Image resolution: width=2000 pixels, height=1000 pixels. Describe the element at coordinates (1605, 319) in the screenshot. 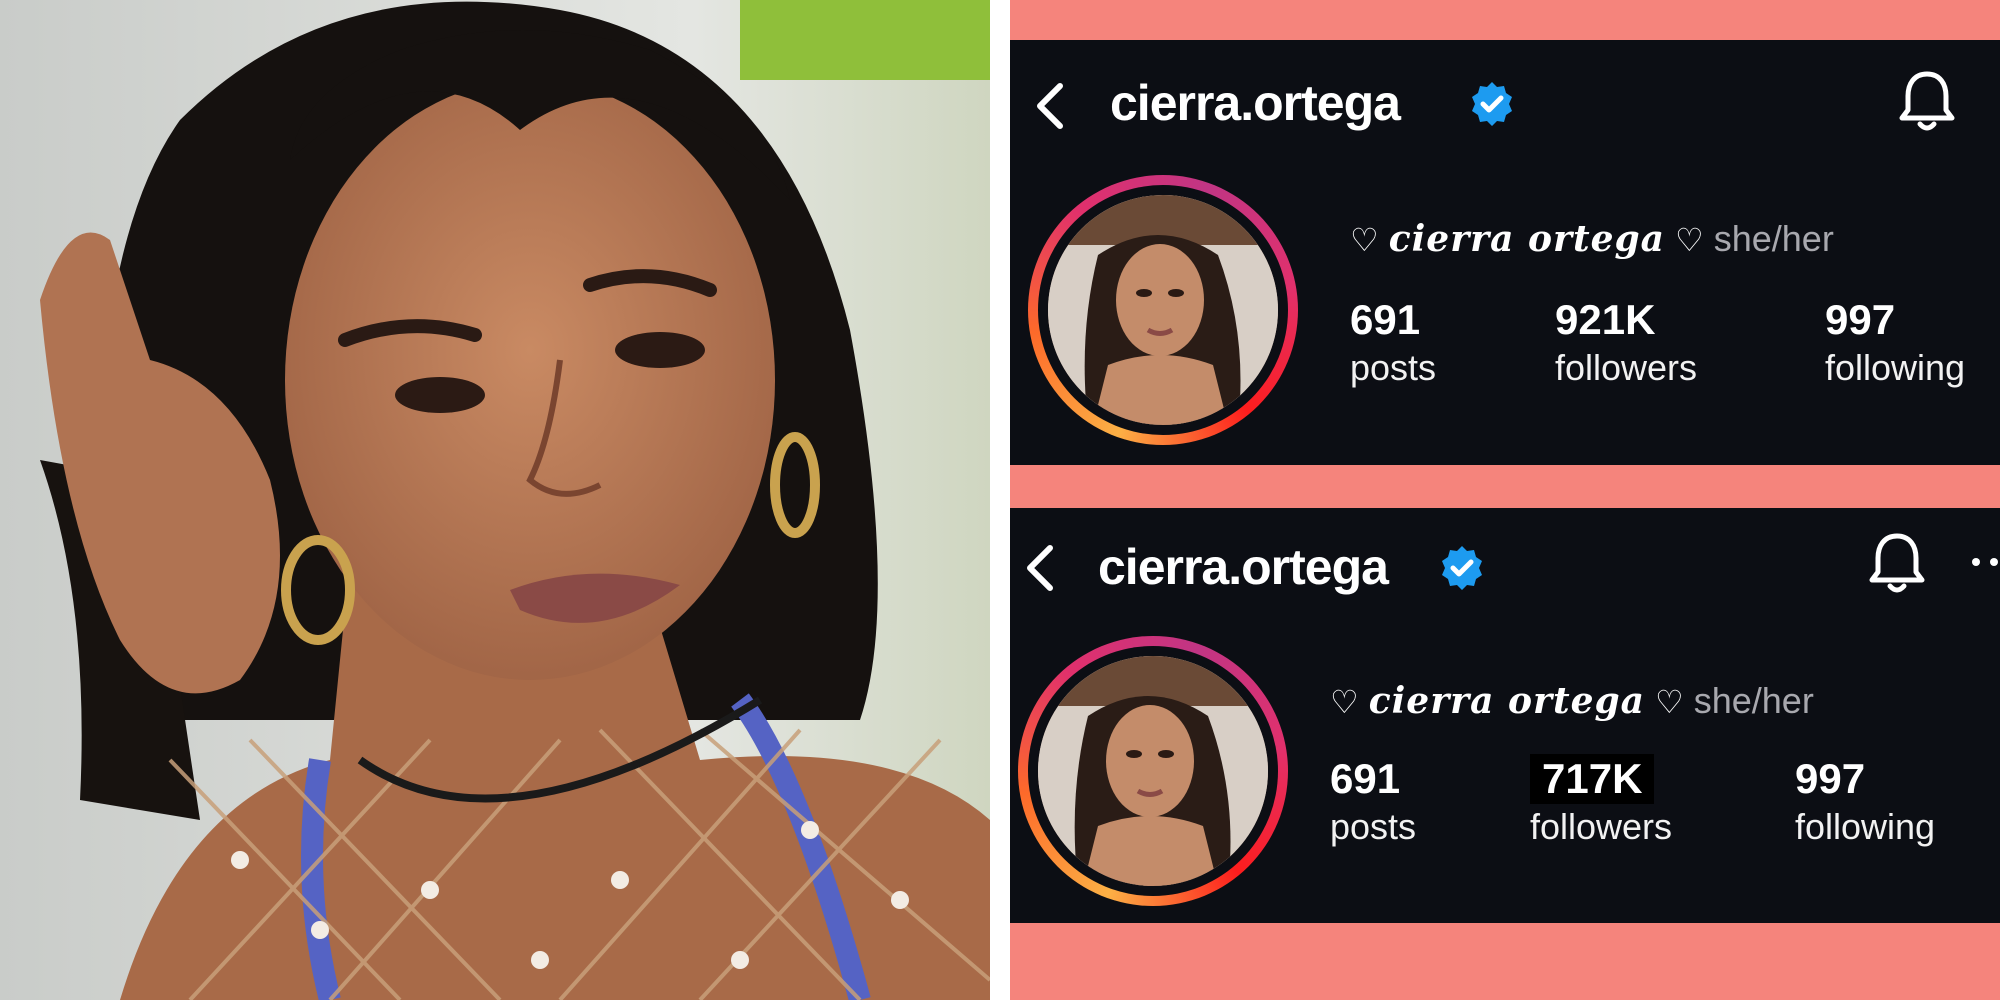

I see `stat-followers-value: 921K` at that location.